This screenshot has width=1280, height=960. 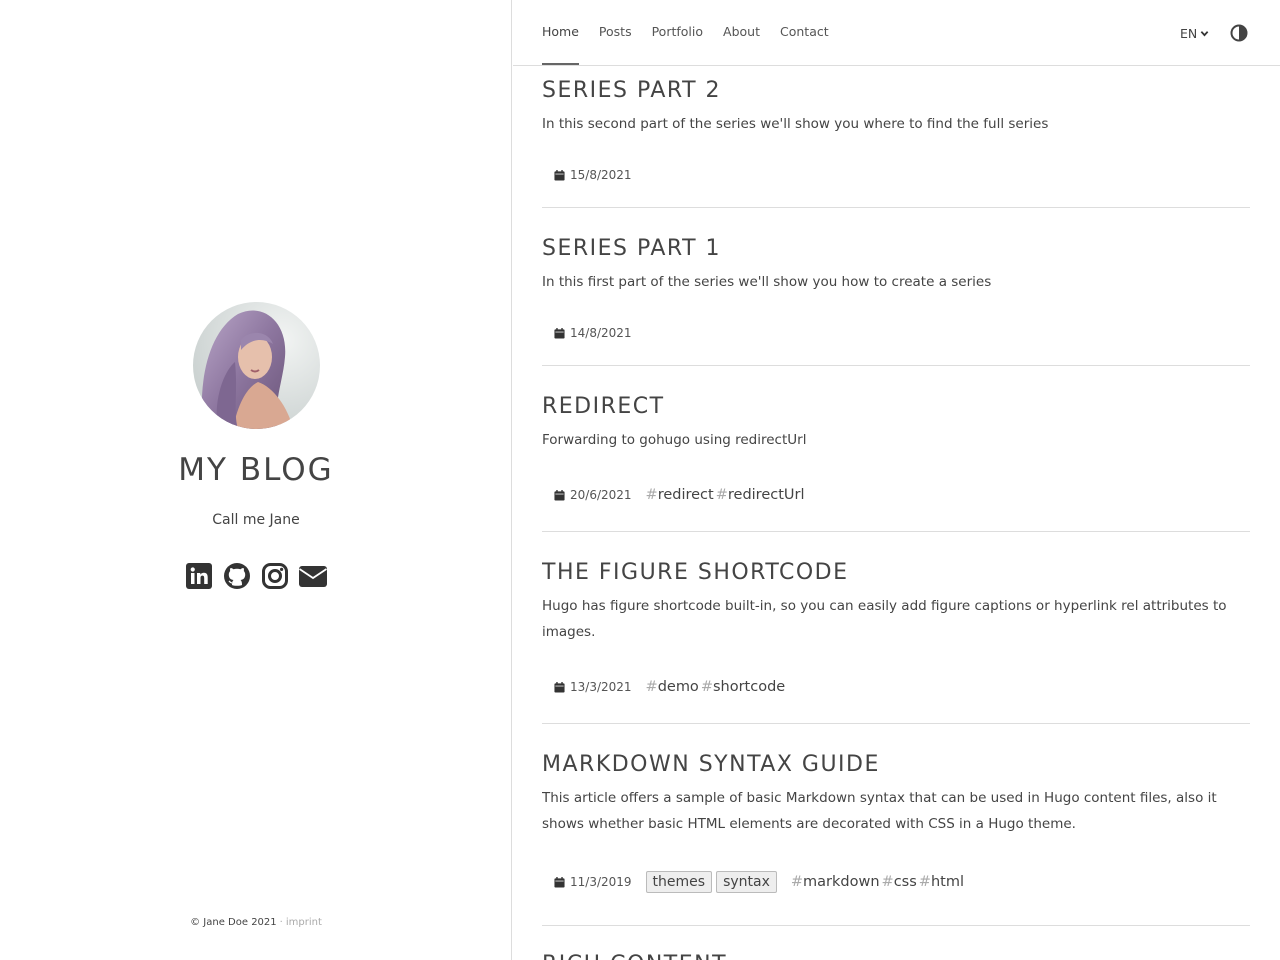 I want to click on tag-link: #demo, so click(x=672, y=687).